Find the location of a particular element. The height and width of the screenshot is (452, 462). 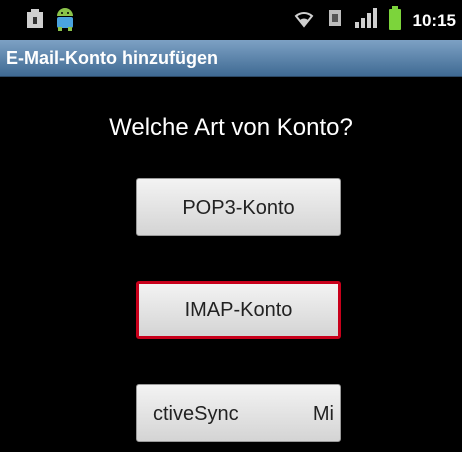

activesync-label-left: ctiveSync is located at coordinates (196, 414).